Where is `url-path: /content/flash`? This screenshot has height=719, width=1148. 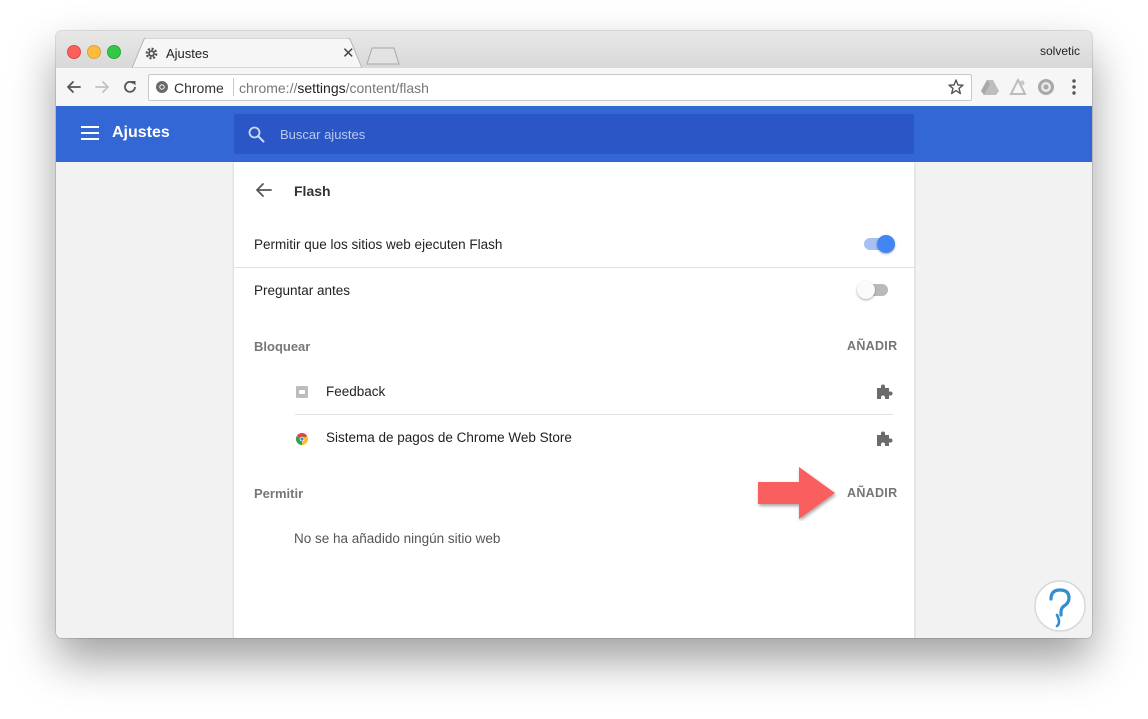 url-path: /content/flash is located at coordinates (387, 88).